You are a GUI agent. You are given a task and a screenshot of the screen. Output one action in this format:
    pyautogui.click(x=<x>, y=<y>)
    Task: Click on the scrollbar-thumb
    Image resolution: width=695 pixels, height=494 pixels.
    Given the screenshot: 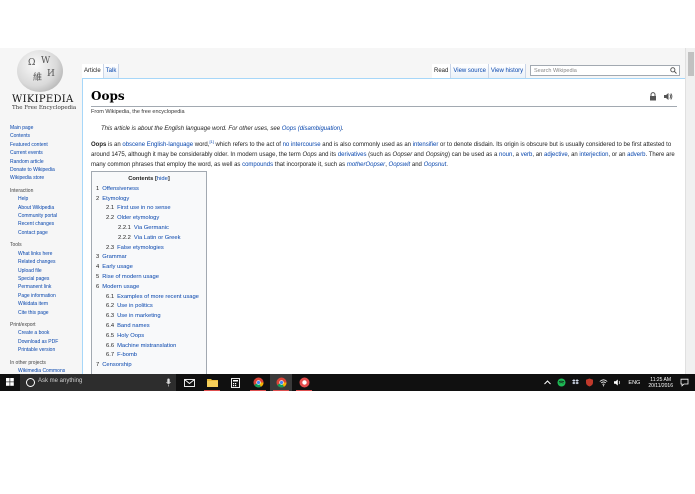 What is the action you would take?
    pyautogui.click(x=691, y=64)
    